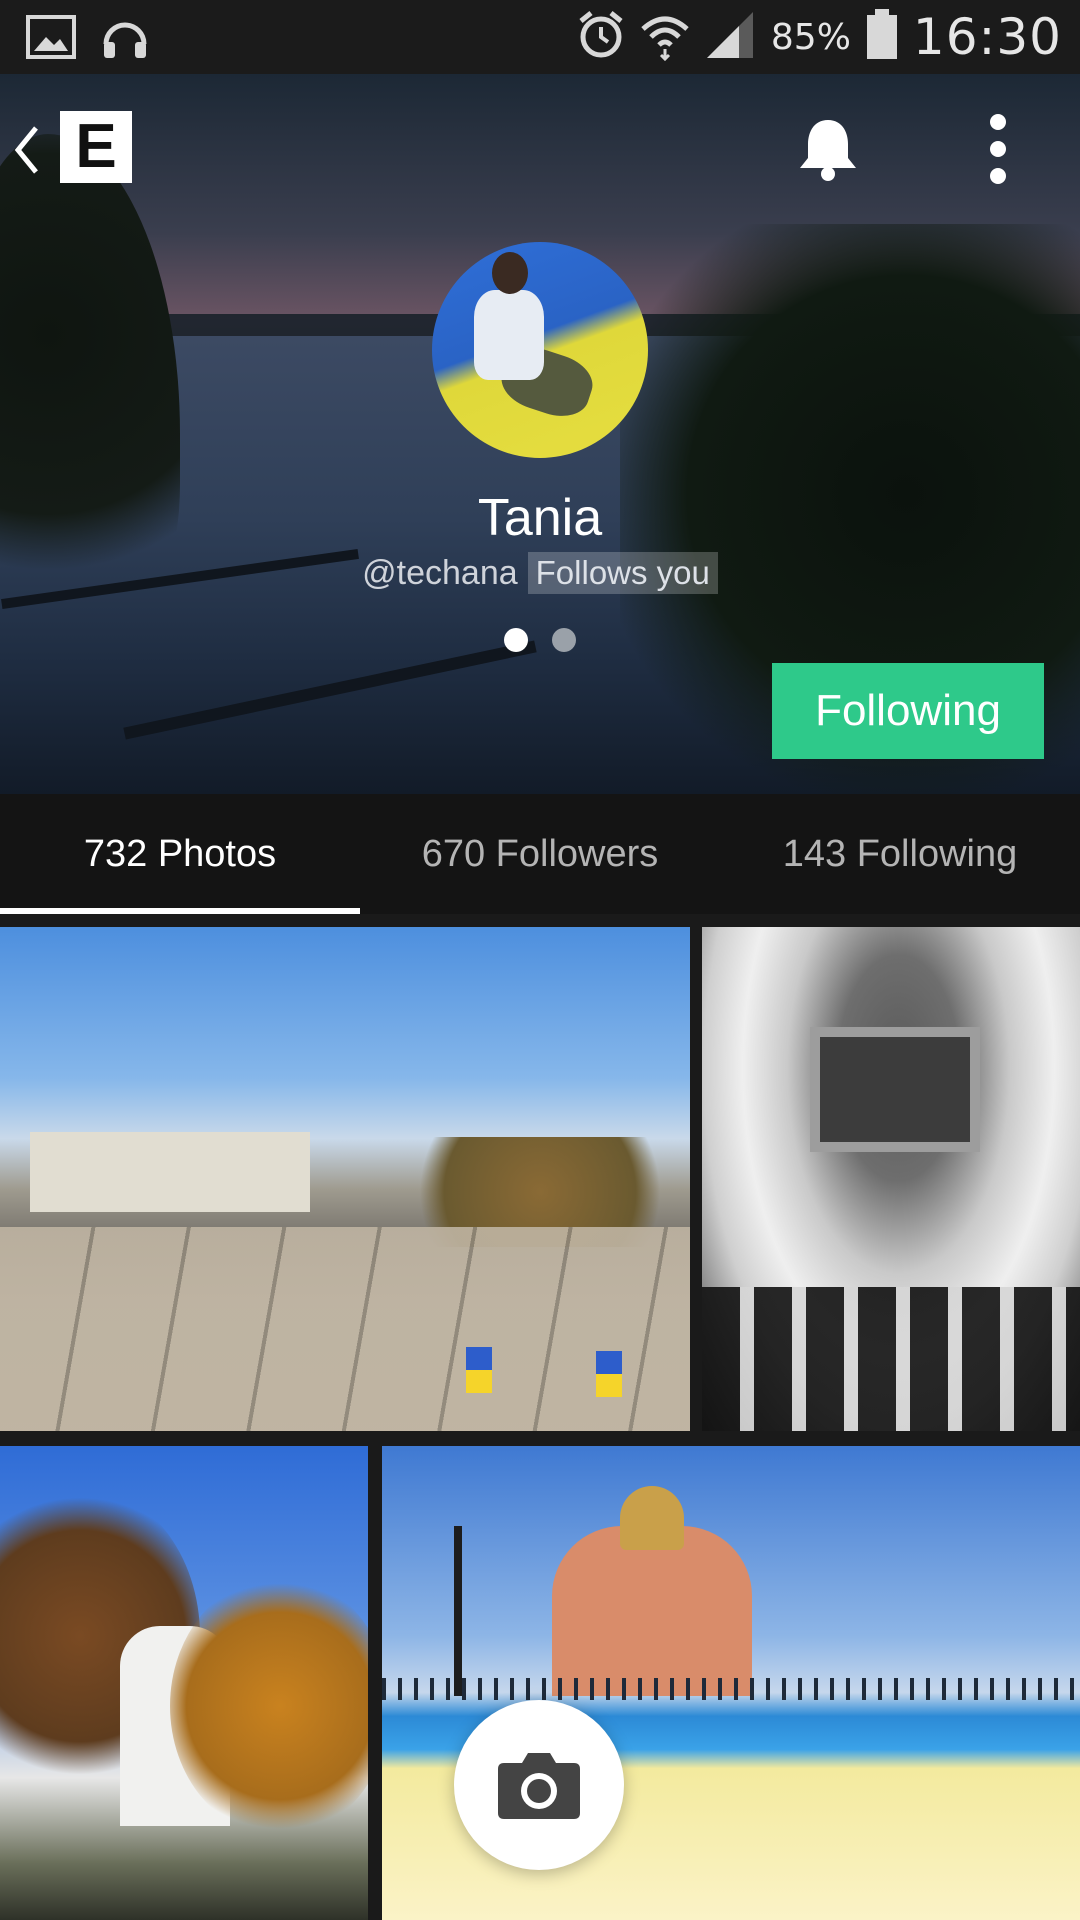  What do you see at coordinates (51, 39) in the screenshot?
I see `image-icon` at bounding box center [51, 39].